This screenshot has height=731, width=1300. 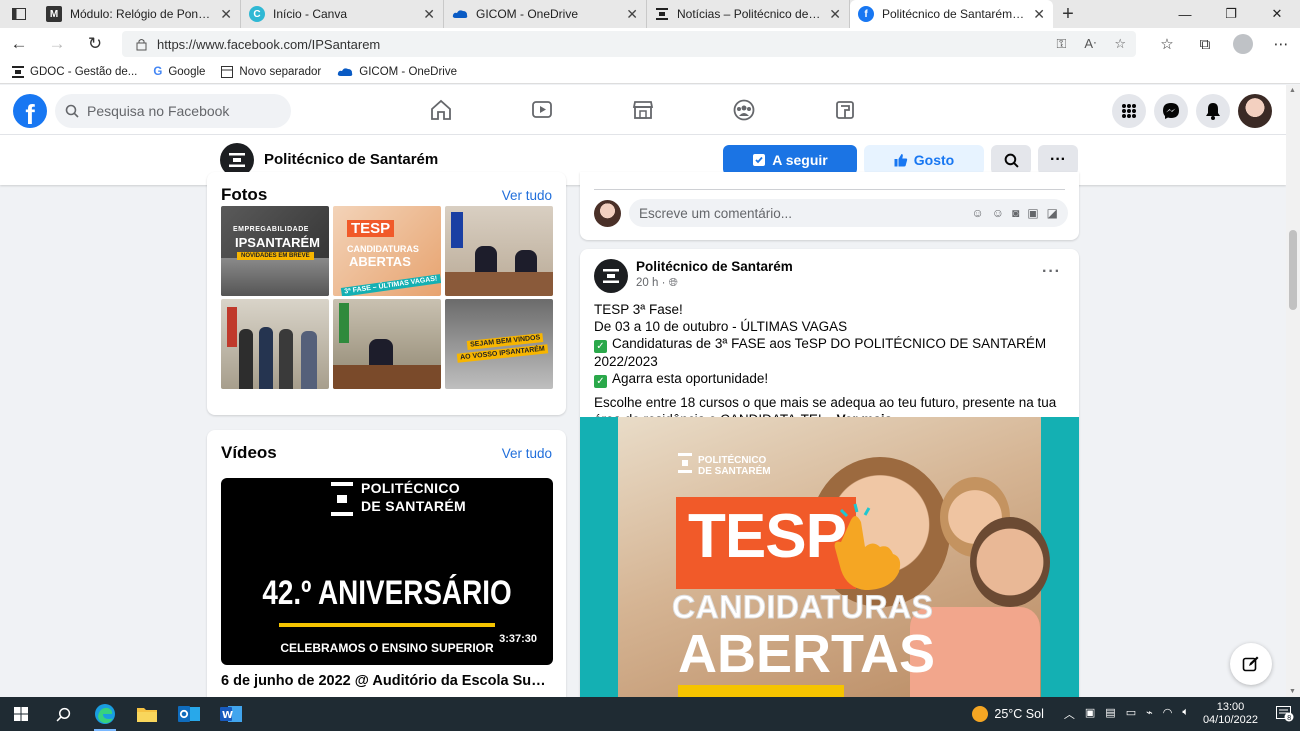 I want to click on browser-tab-facebook: f Politécnico de Santarém | Facebook ✕, so click(x=951, y=14).